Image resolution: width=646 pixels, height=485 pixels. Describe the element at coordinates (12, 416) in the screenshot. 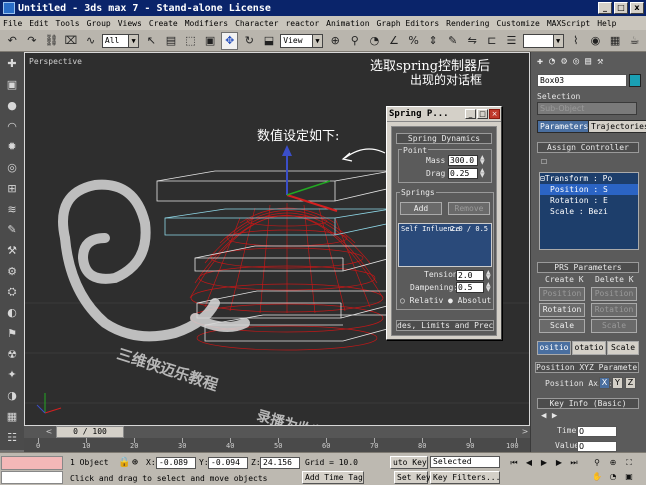

I see `render-icon: ▦` at that location.